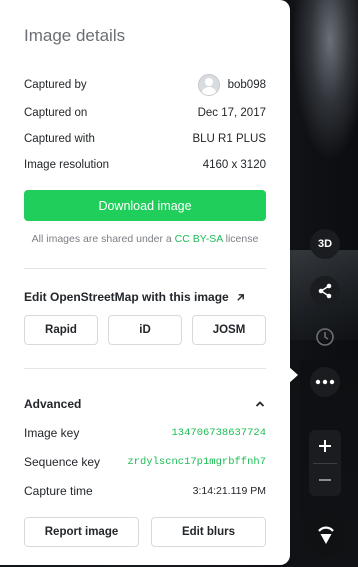 Image resolution: width=358 pixels, height=567 pixels. Describe the element at coordinates (240, 297) in the screenshot. I see `external-link-icon` at that location.